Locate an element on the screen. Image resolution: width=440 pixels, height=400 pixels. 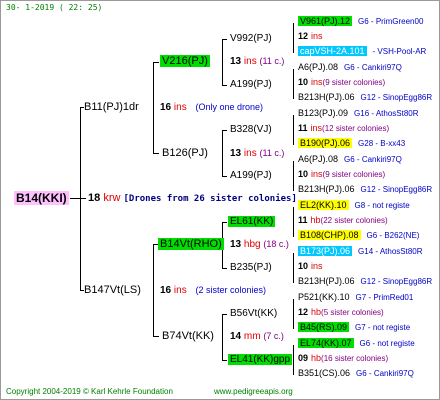
queen-b14vt: B14Vt(RHO) is located at coordinates (191, 244).